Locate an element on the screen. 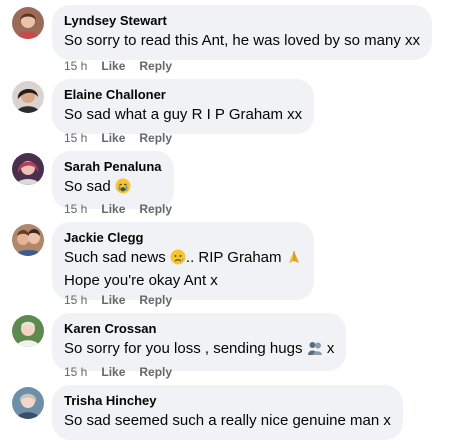 This screenshot has height=440, width=474. comment-text: Such sad news .. RIP Graham is located at coordinates (183, 259).